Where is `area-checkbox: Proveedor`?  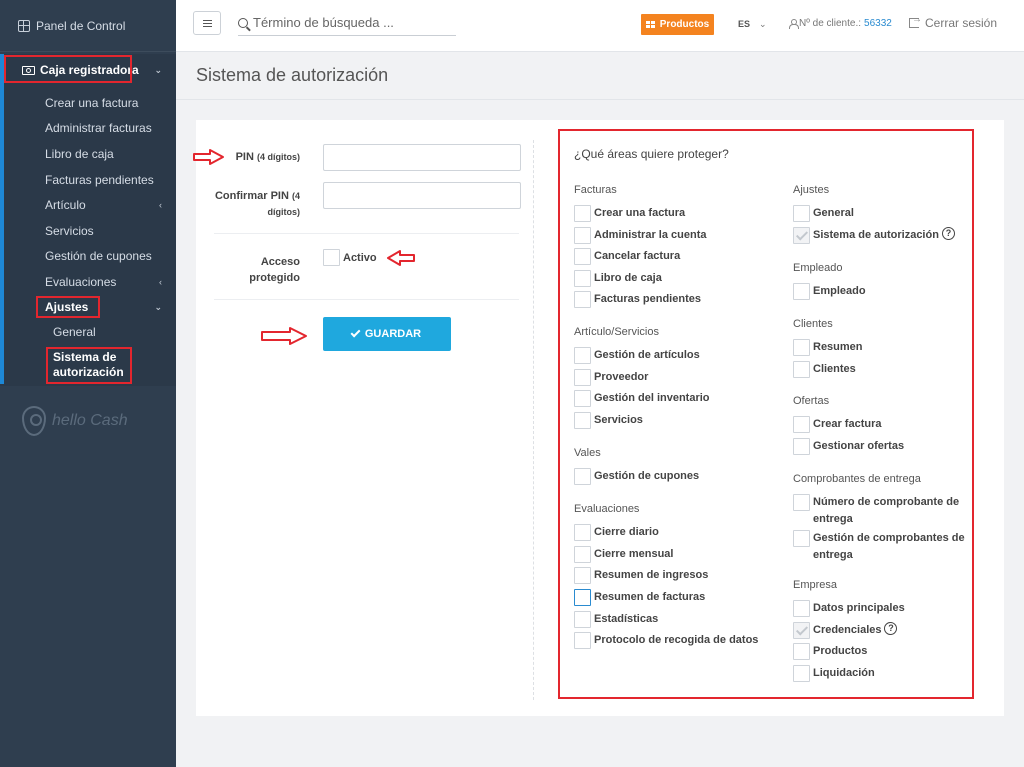 area-checkbox: Proveedor is located at coordinates (664, 377).